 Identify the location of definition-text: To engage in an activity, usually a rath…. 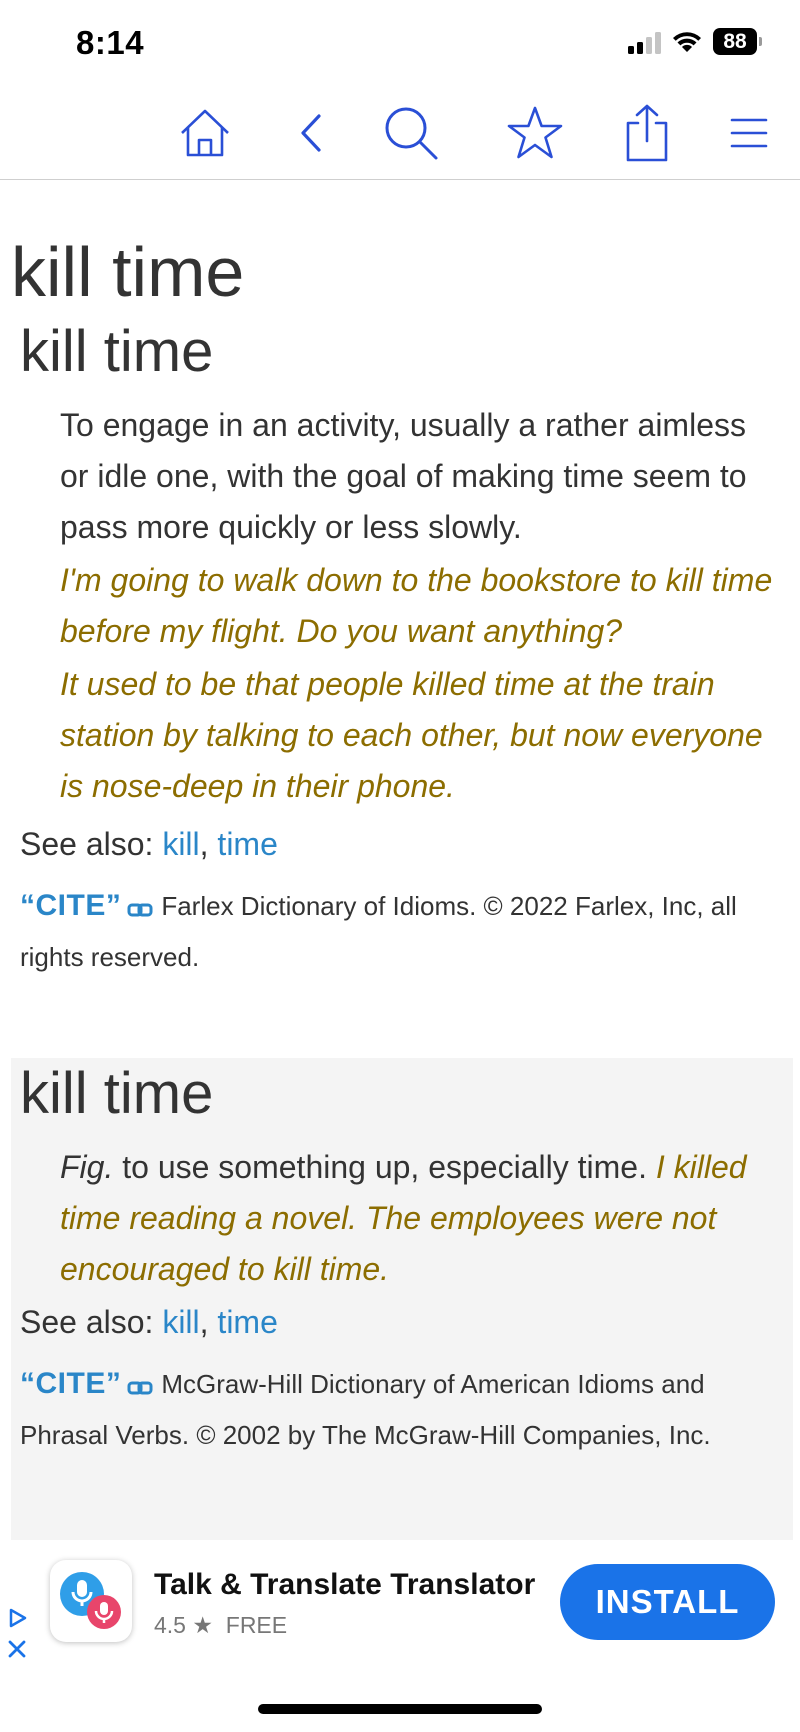
(403, 476).